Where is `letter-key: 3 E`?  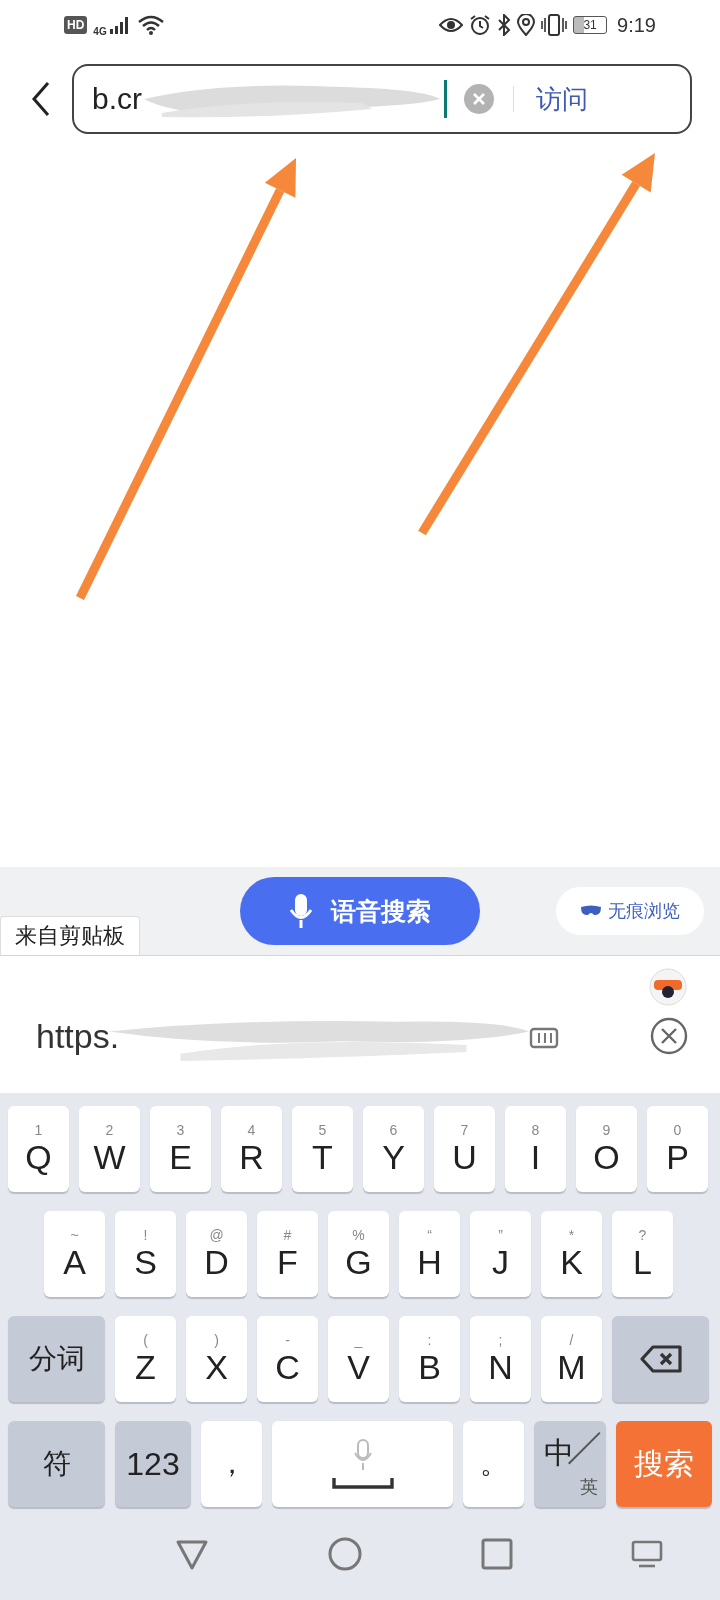
letter-key: 3 E is located at coordinates (180, 1149).